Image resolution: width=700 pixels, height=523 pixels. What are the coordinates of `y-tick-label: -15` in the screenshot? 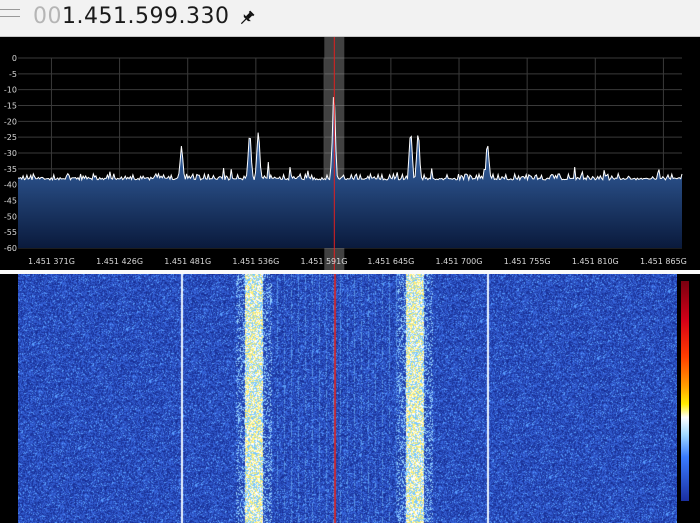 It's located at (10, 106).